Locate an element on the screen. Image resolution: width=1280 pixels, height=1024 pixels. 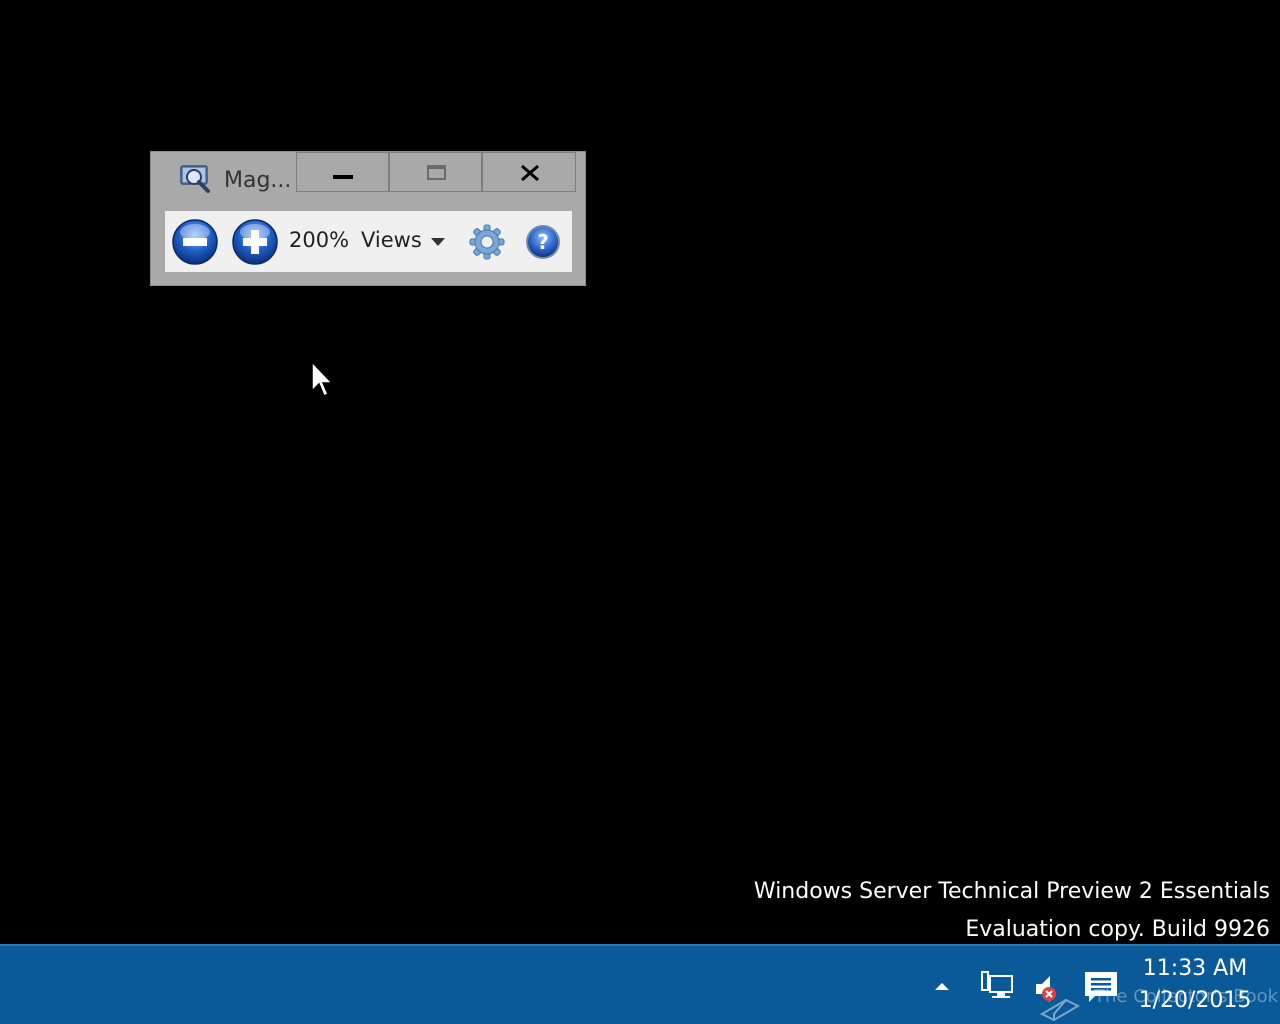
chevron-down-icon is located at coordinates (438, 242).